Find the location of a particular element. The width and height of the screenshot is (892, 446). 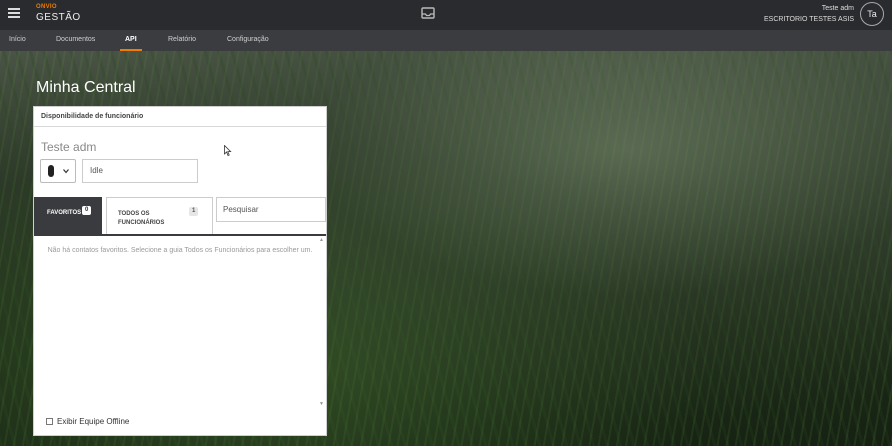

chevron-down-icon is located at coordinates (66, 171).